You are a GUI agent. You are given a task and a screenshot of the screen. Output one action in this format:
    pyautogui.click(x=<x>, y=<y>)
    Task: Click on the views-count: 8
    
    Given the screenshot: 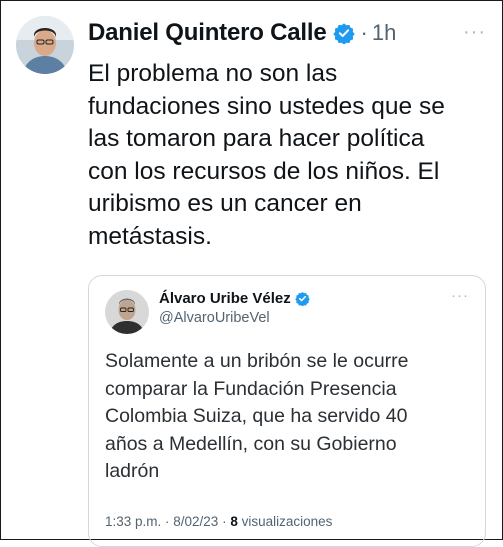 What is the action you would take?
    pyautogui.click(x=234, y=521)
    